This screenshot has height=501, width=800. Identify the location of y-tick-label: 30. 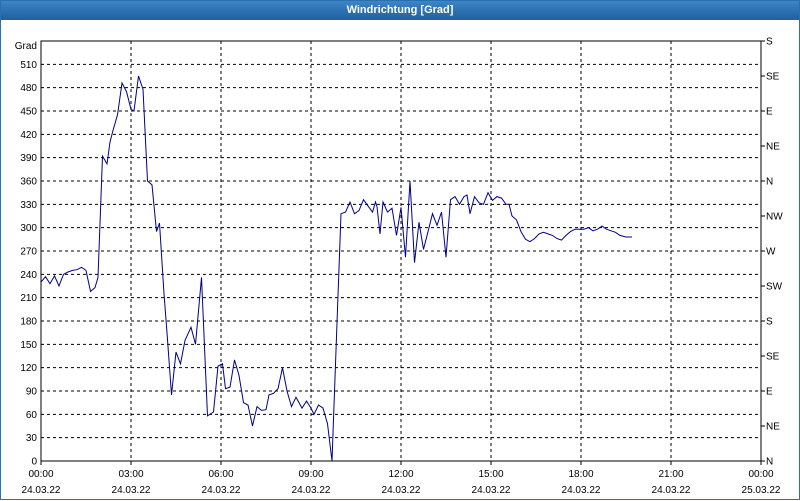
(32, 438).